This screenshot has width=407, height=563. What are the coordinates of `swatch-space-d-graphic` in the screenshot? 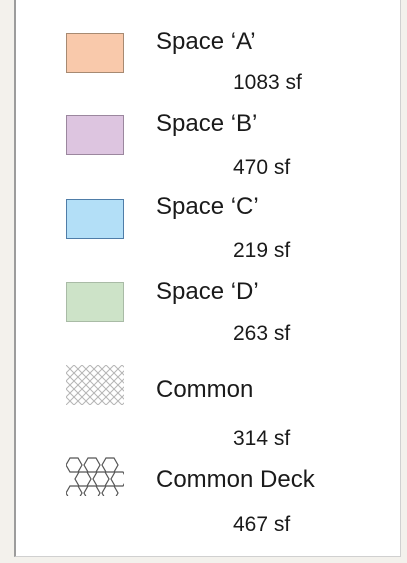 It's located at (95, 302).